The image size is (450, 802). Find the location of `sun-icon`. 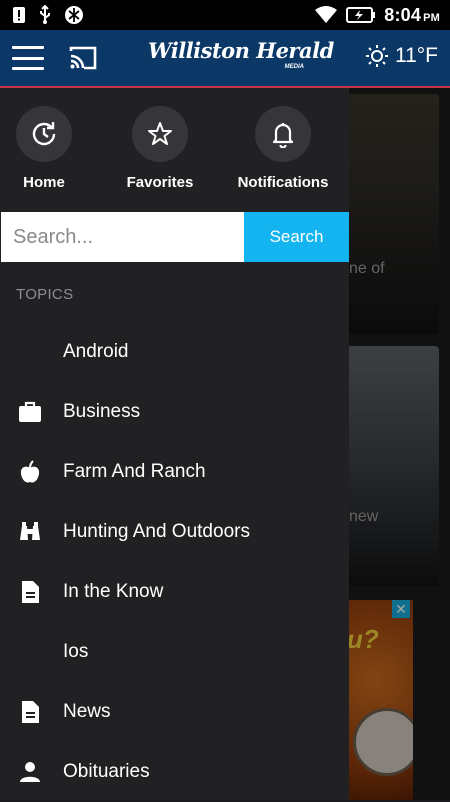

sun-icon is located at coordinates (376, 56).